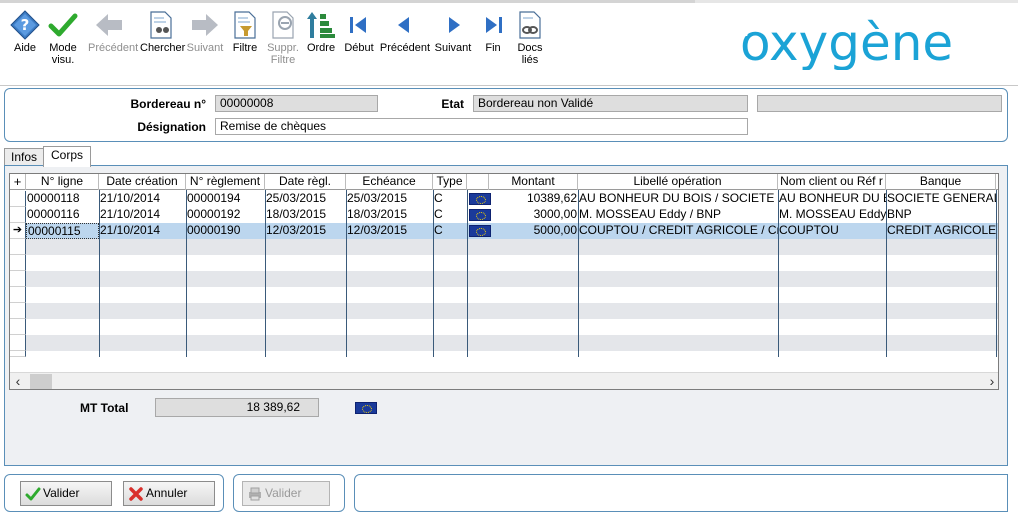 Image resolution: width=1018 pixels, height=514 pixels. I want to click on col-currency, so click(478, 182).